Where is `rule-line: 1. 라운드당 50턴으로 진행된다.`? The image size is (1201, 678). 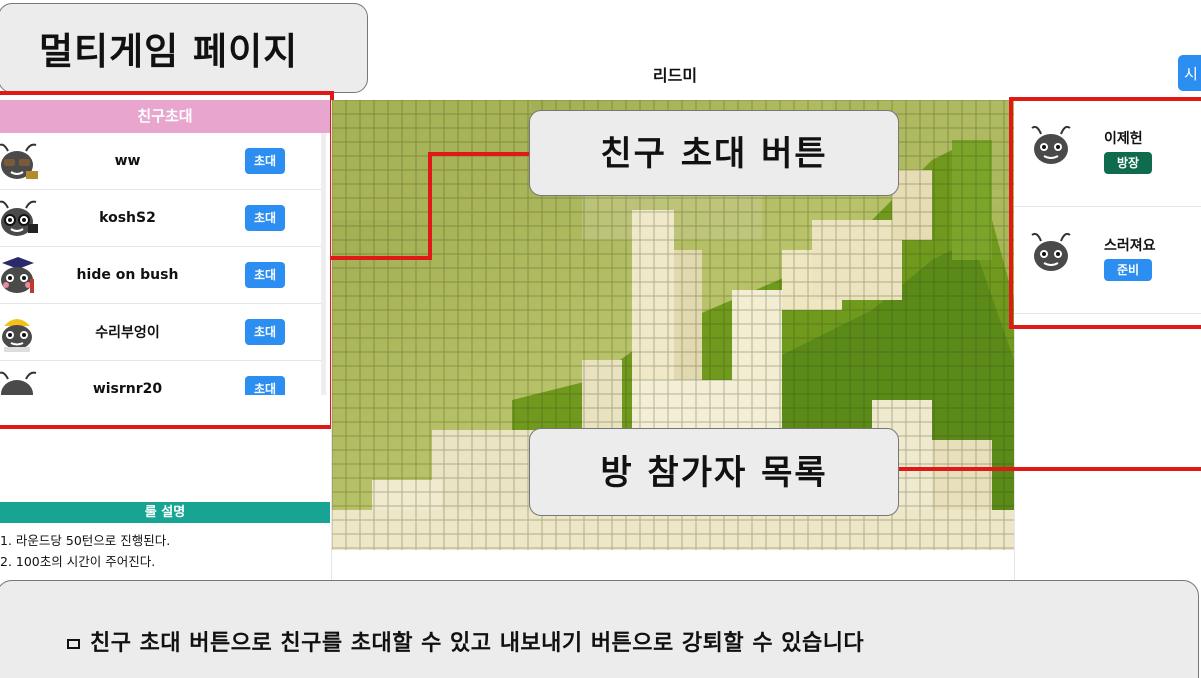
rule-line: 1. 라운드당 50턴으로 진행된다. is located at coordinates (85, 540).